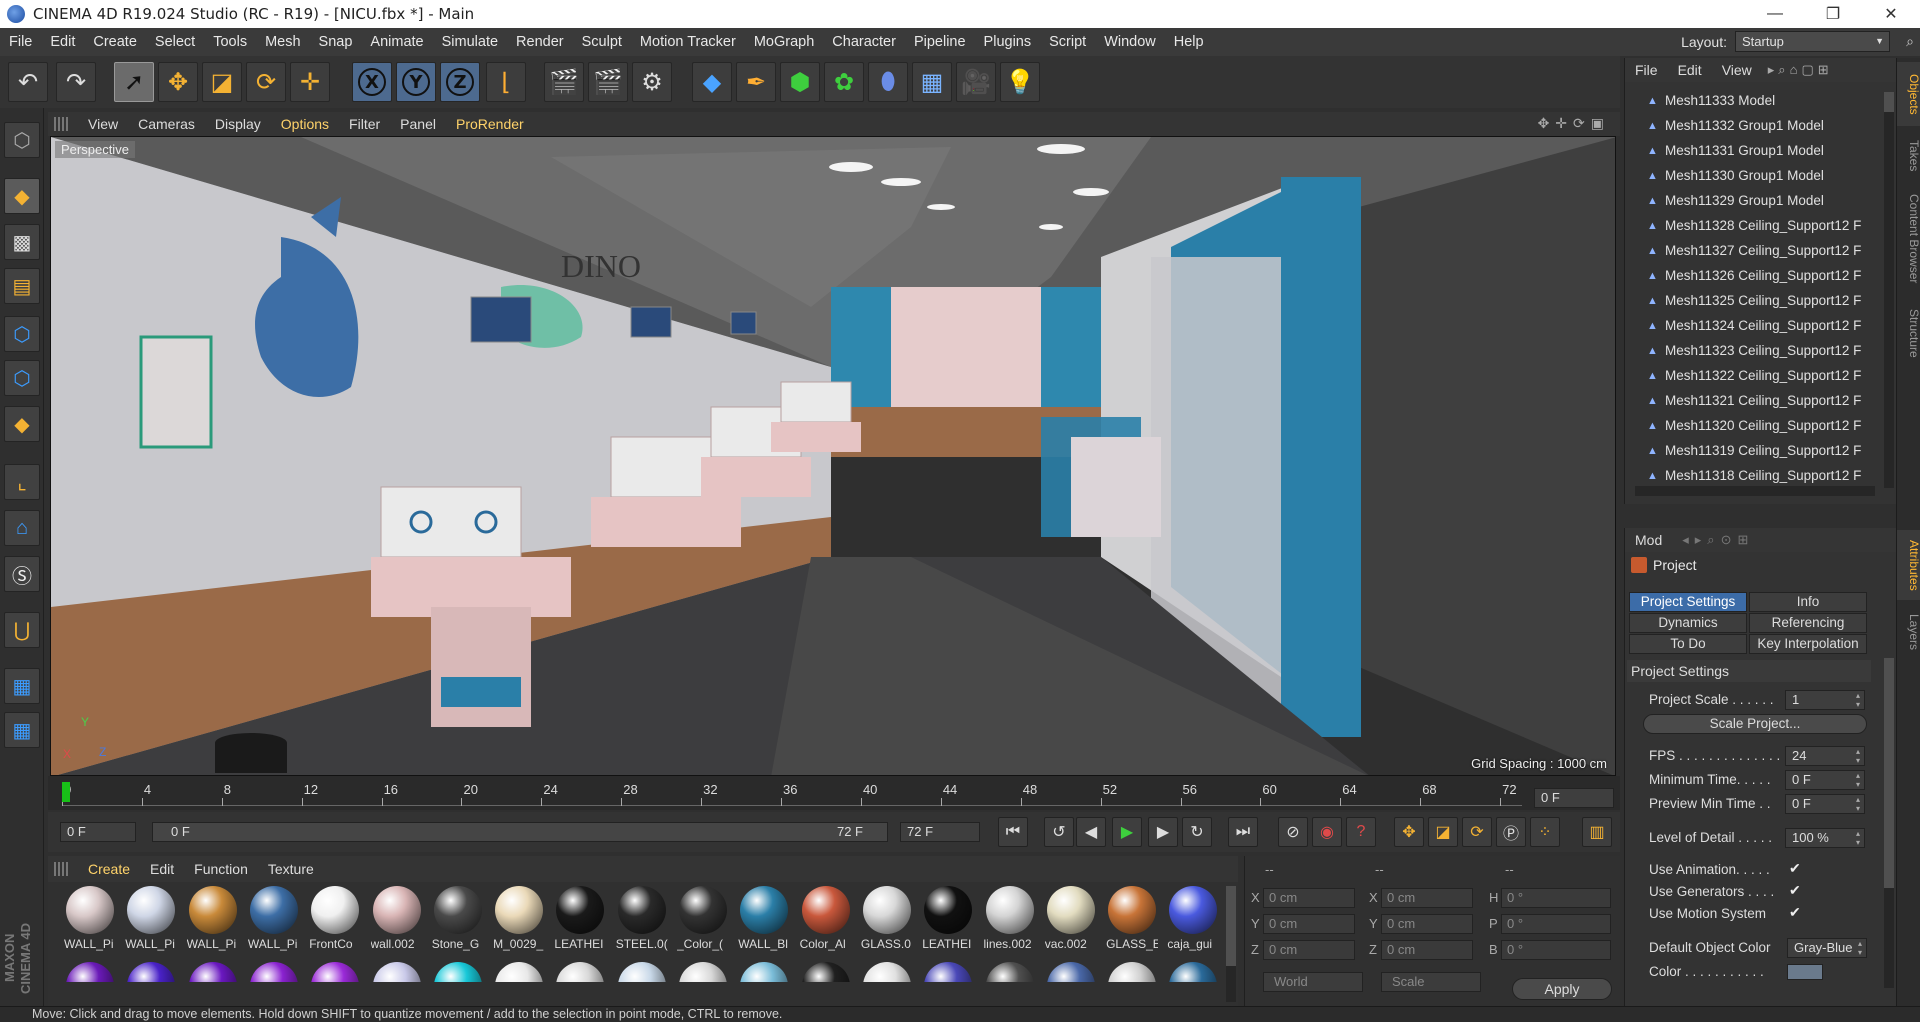 This screenshot has height=1022, width=1920. I want to click on tab-layers: Layers, so click(1908, 632).